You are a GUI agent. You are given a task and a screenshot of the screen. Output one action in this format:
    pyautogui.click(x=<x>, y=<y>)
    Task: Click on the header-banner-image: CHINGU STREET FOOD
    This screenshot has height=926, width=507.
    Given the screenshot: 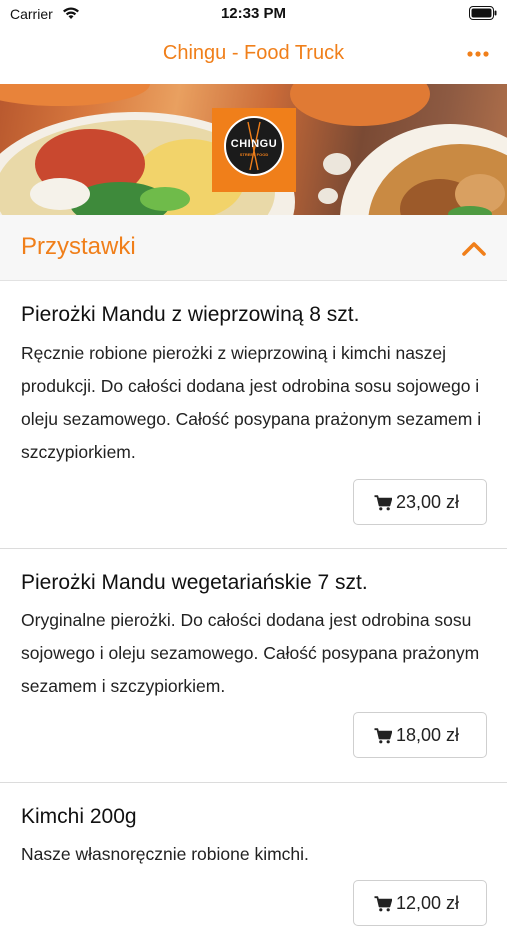 What is the action you would take?
    pyautogui.click(x=253, y=149)
    